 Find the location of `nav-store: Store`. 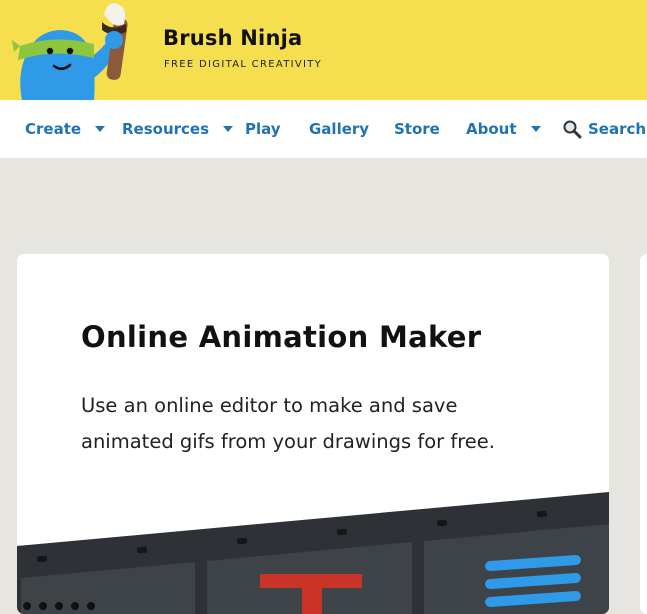

nav-store: Store is located at coordinates (417, 129).